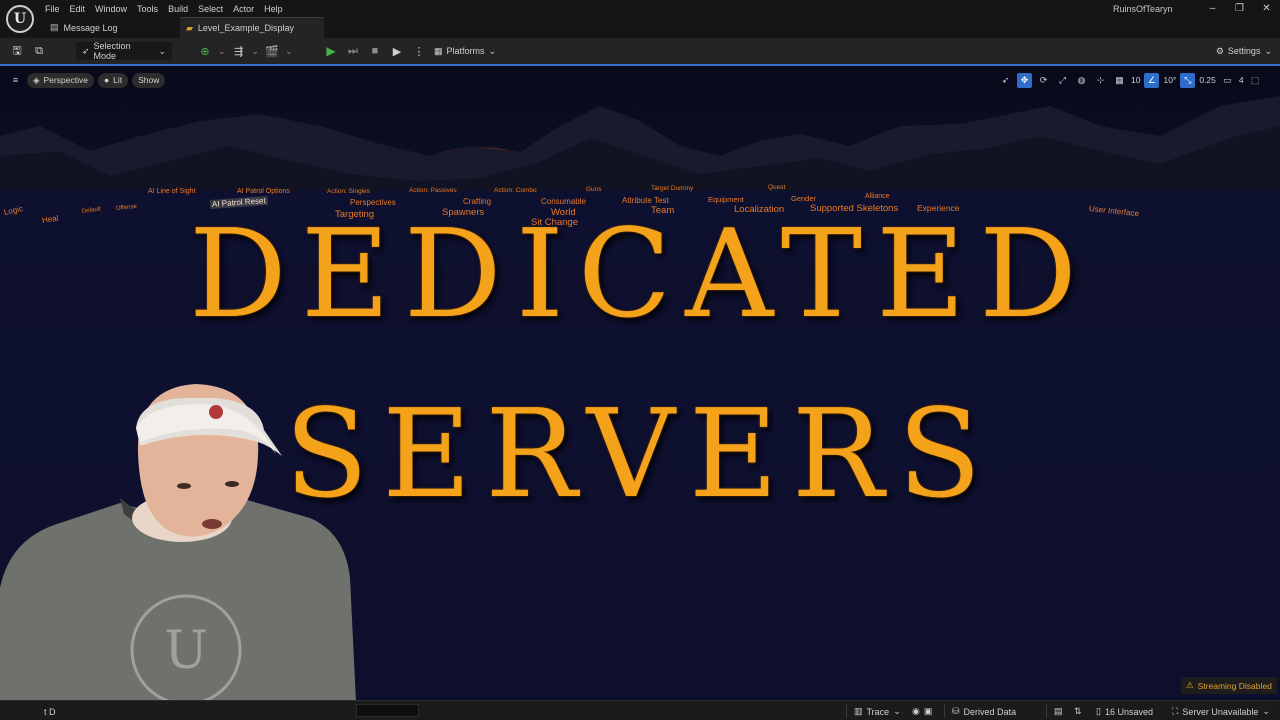 The height and width of the screenshot is (720, 1280). I want to click on menu-edit: Edit, so click(82, 9).